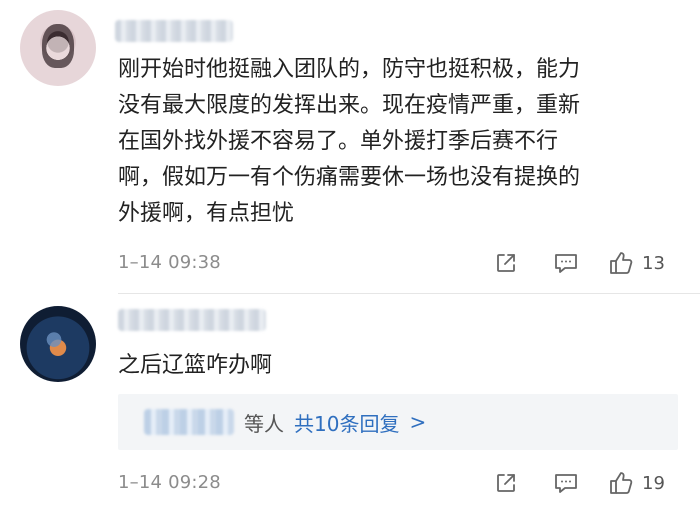  What do you see at coordinates (585, 263) in the screenshot?
I see `comment-actions: 13` at bounding box center [585, 263].